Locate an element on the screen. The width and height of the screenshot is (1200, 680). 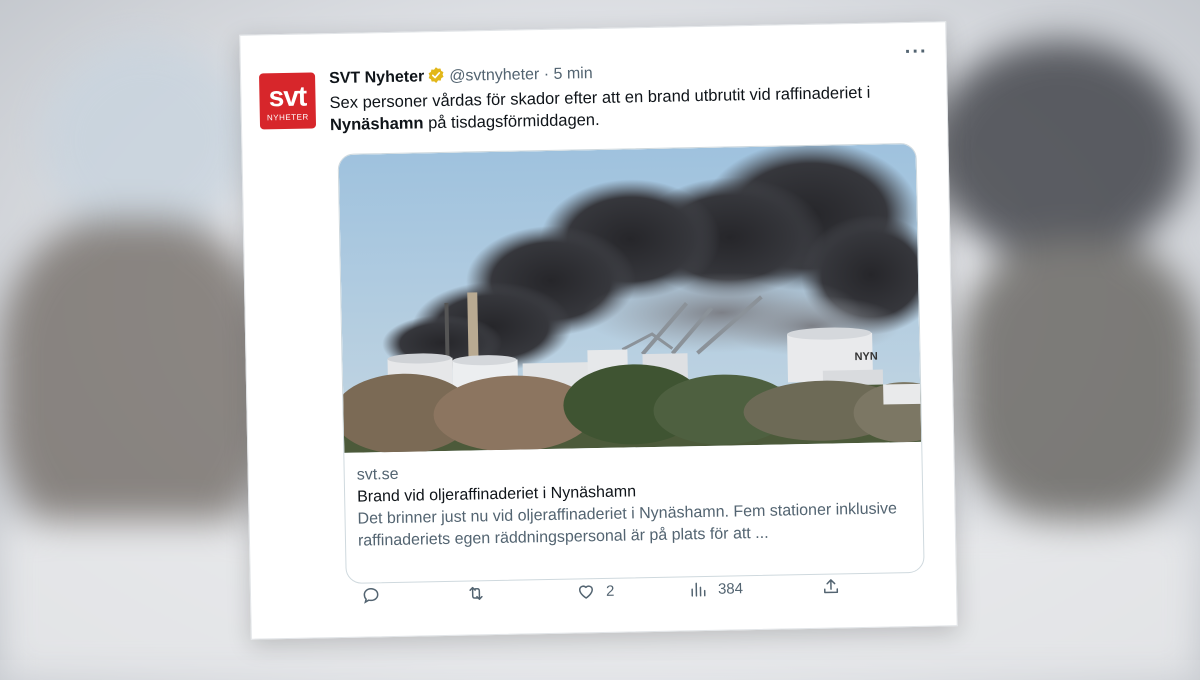
tweet-text-bold-location: Nynäshamn is located at coordinates (376, 124).